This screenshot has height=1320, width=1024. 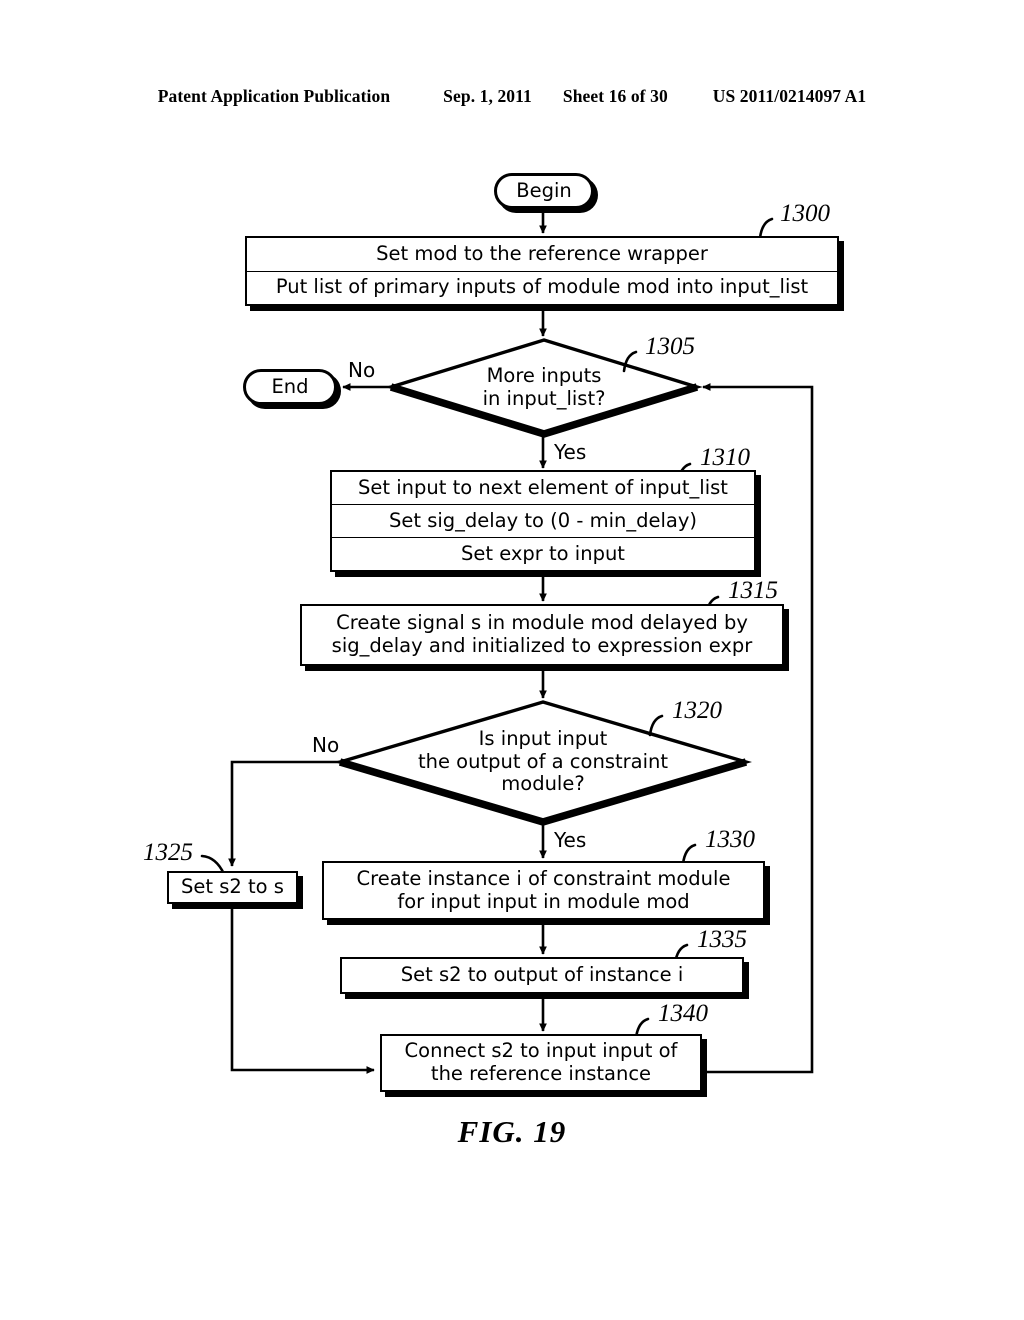 What do you see at coordinates (725, 457) in the screenshot?
I see `reference-numeral-1310: 1310` at bounding box center [725, 457].